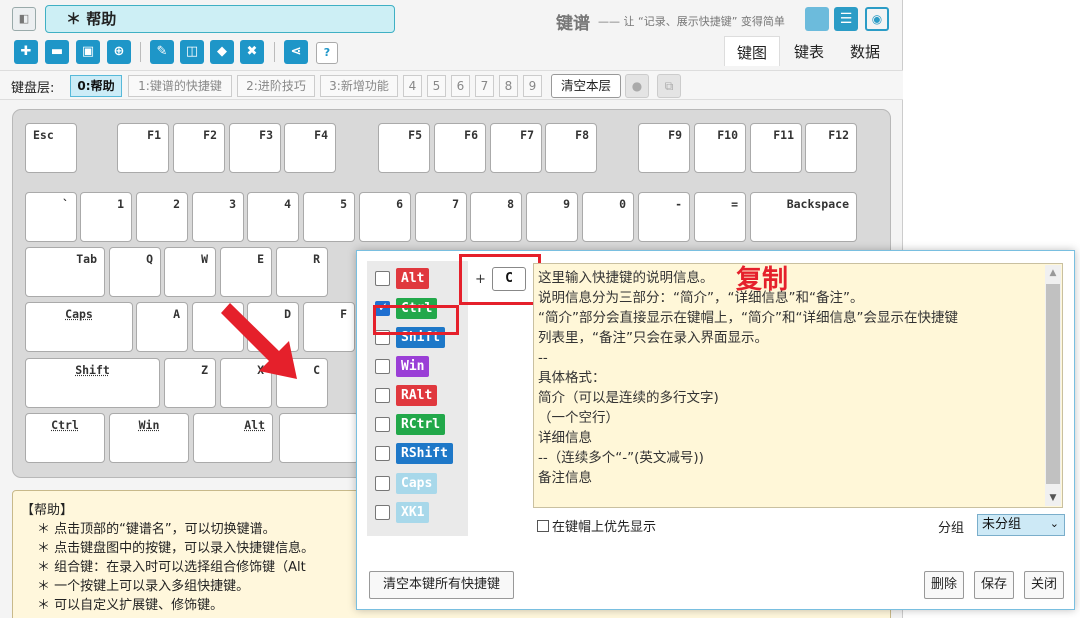 The height and width of the screenshot is (618, 1080). I want to click on key: F5, so click(404, 148).